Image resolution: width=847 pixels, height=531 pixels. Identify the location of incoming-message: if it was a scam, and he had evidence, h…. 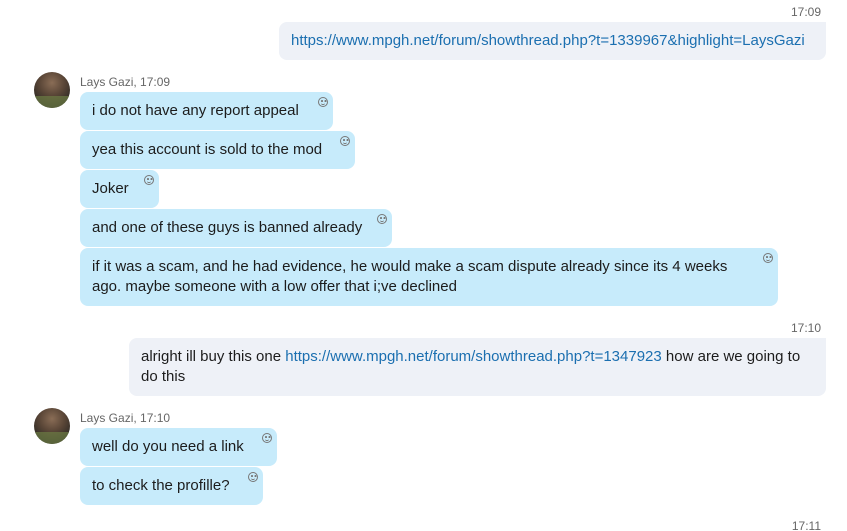
(429, 277).